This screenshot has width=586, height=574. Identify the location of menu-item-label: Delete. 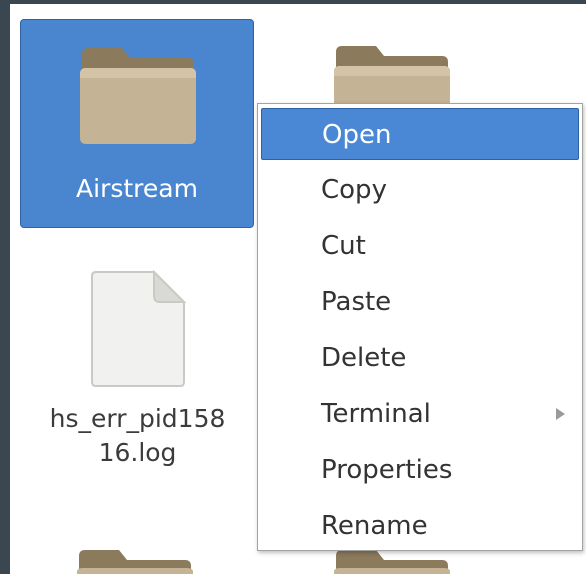
(364, 358).